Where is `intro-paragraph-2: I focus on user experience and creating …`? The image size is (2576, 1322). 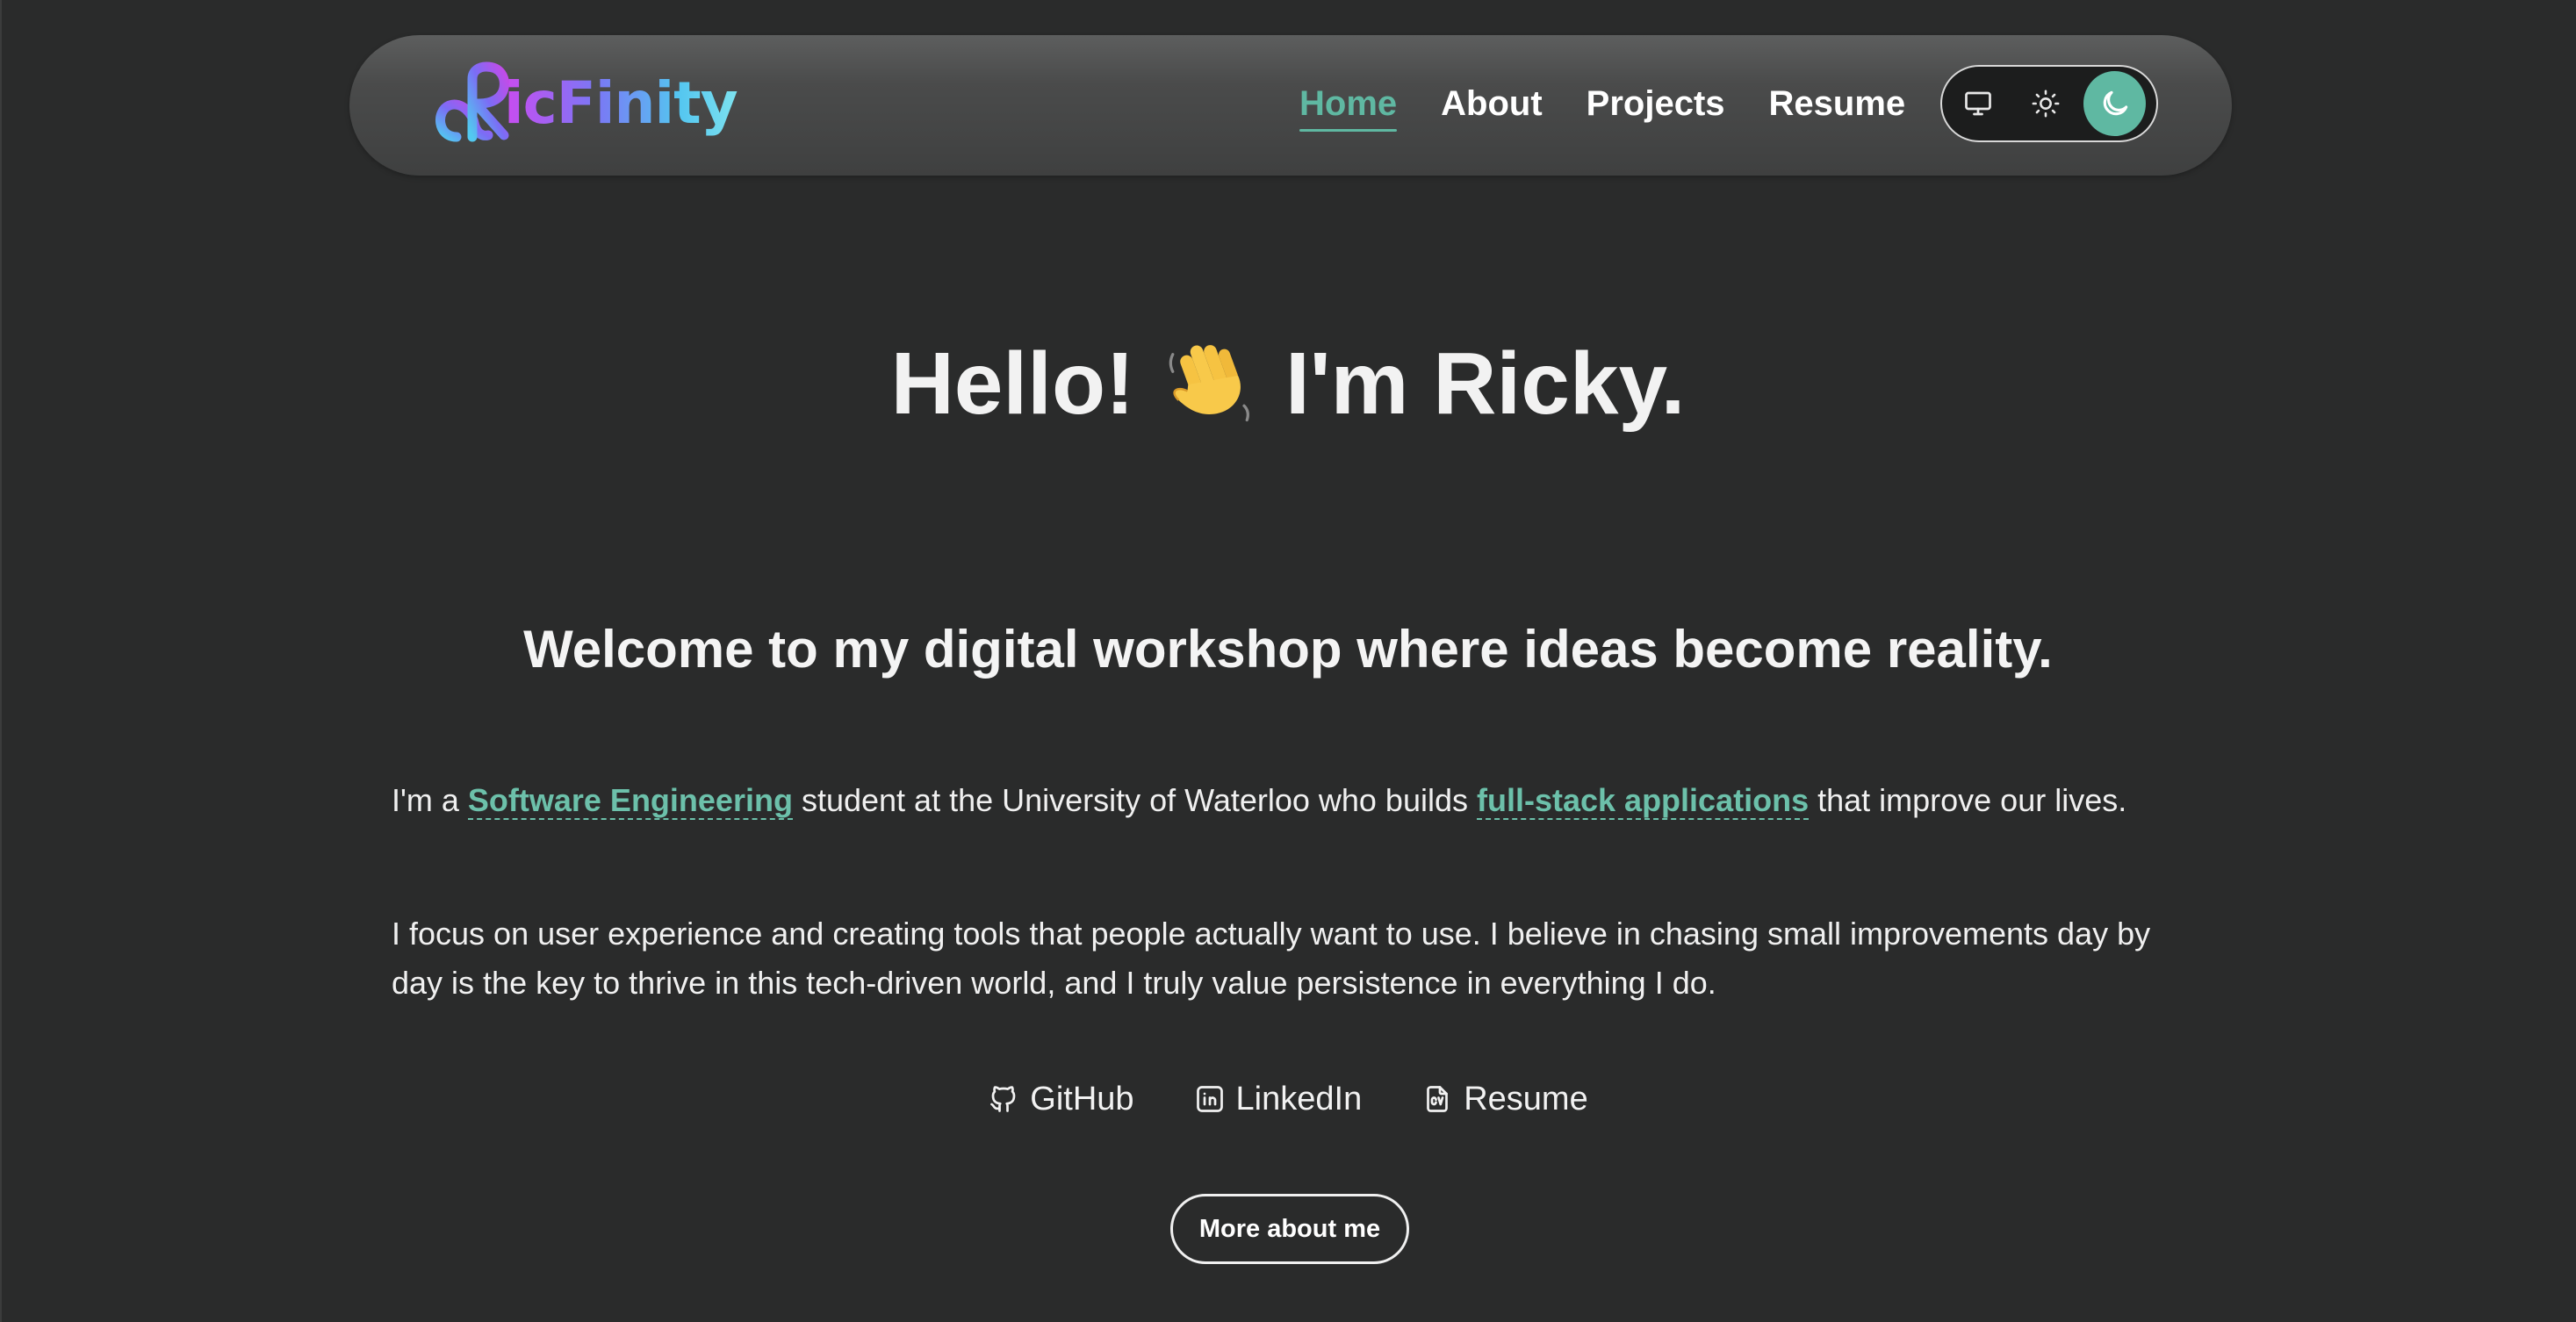
intro-paragraph-2: I focus on user experience and creating … is located at coordinates (1271, 959).